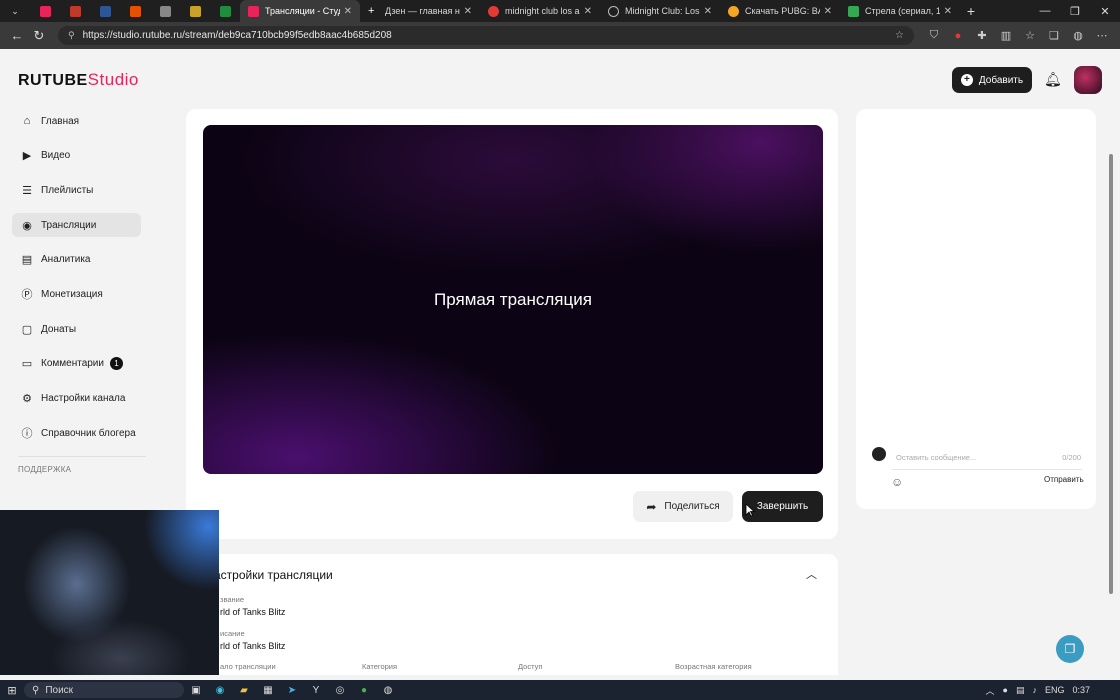 This screenshot has height=700, width=1120. I want to click on sidebar-item-label: Трансляции, so click(69, 225).